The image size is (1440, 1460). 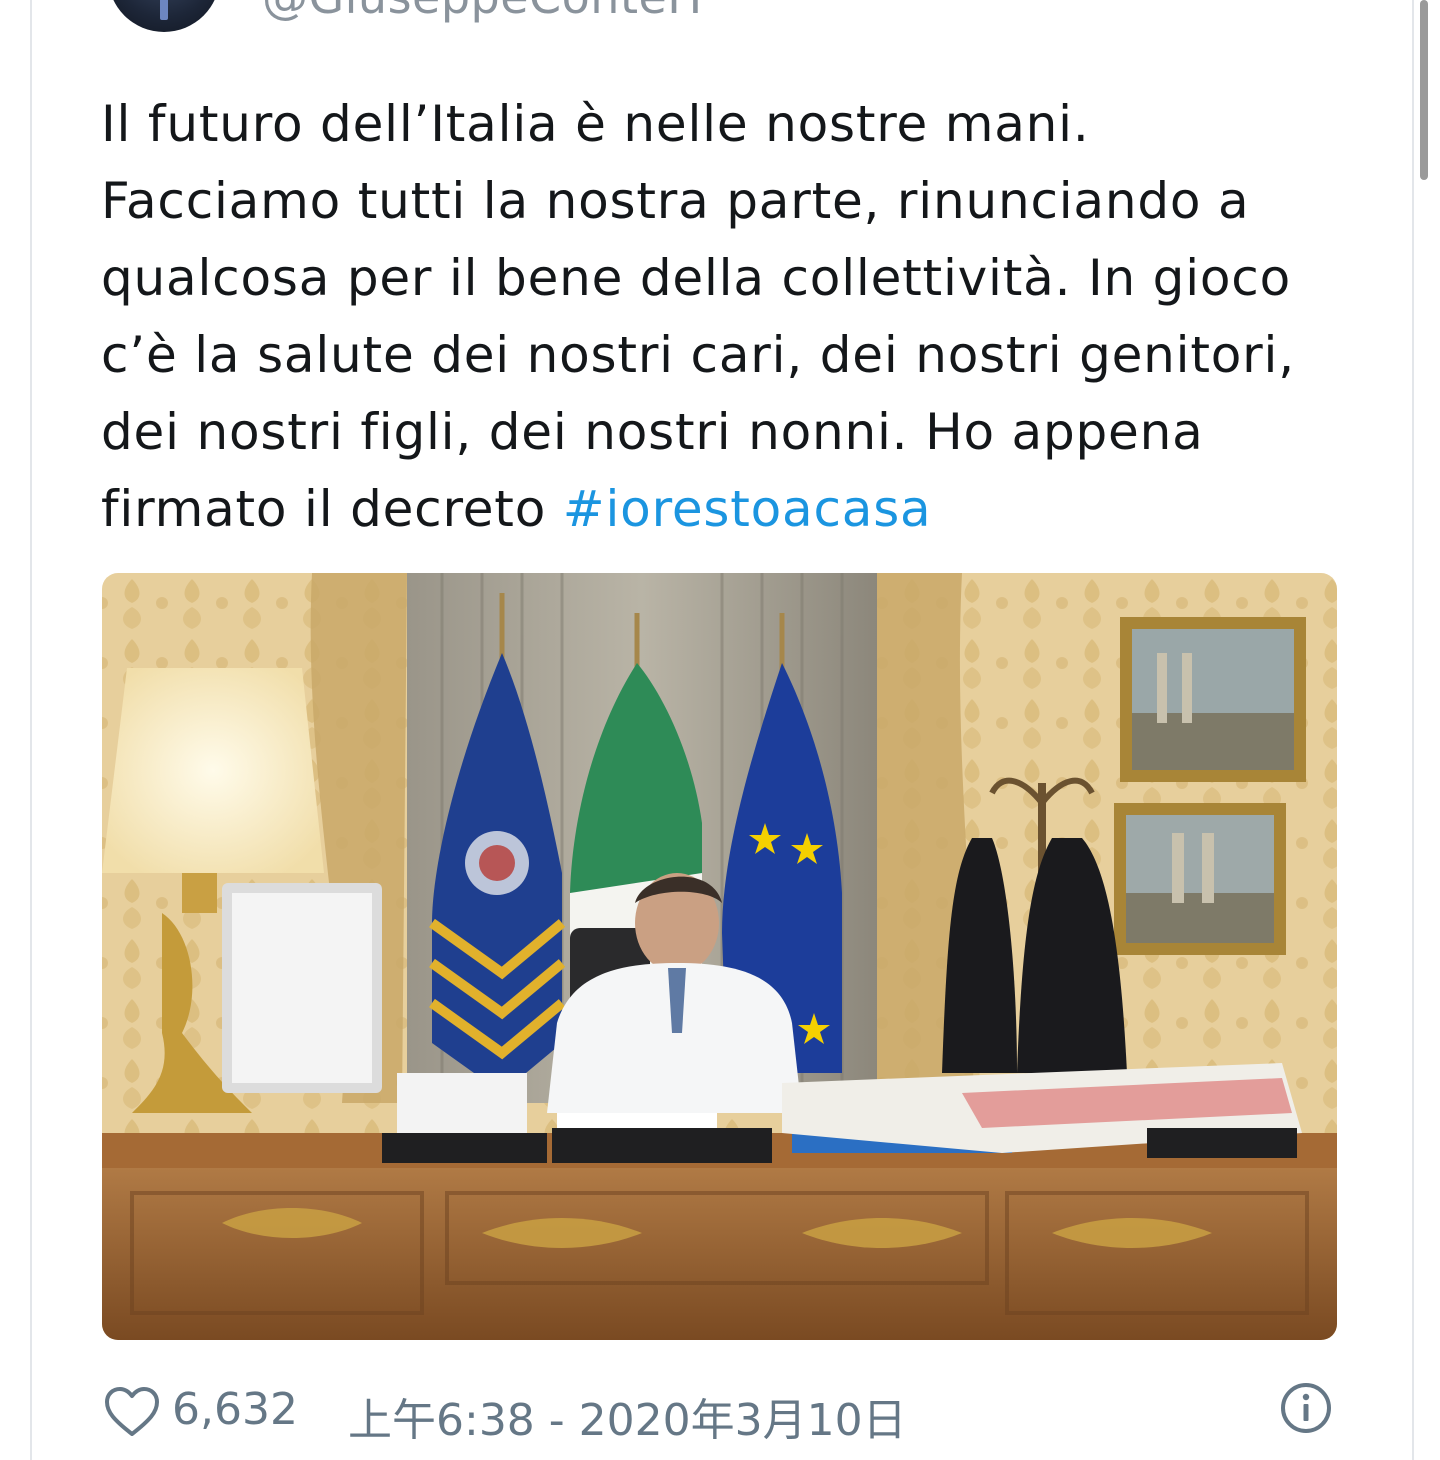 I want to click on tweet-footer: 6,632 上午6:38 - 2020年3月10日, so click(x=724, y=1413).